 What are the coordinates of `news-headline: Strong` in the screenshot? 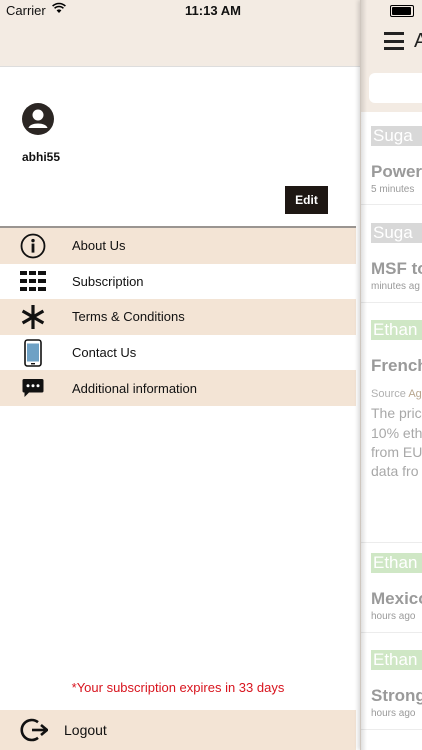 It's located at (396, 696).